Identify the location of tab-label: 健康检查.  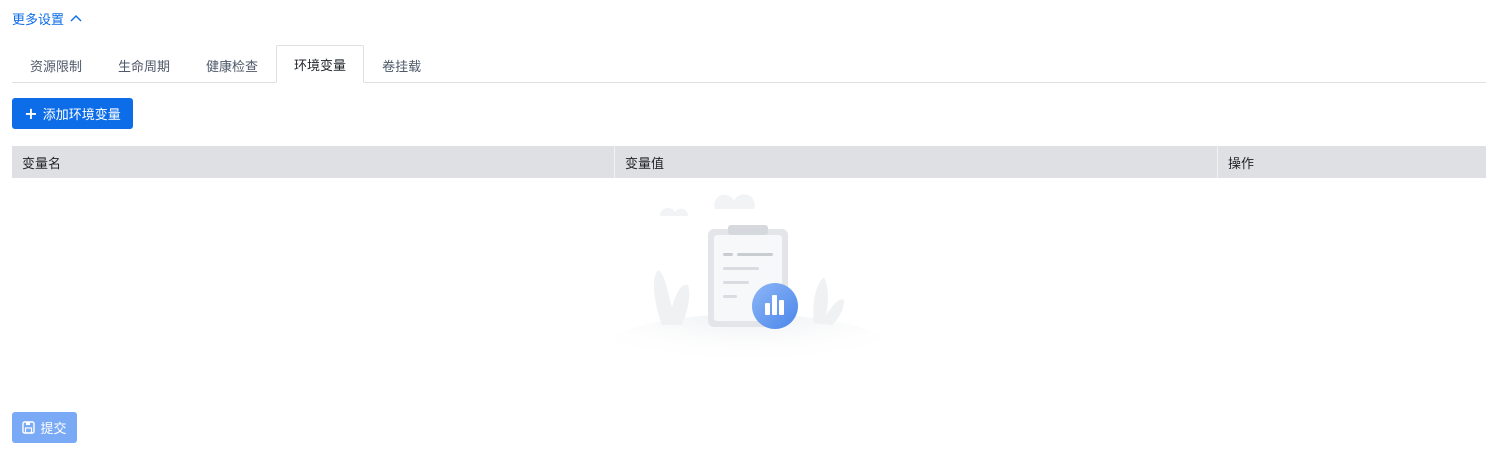
(232, 67).